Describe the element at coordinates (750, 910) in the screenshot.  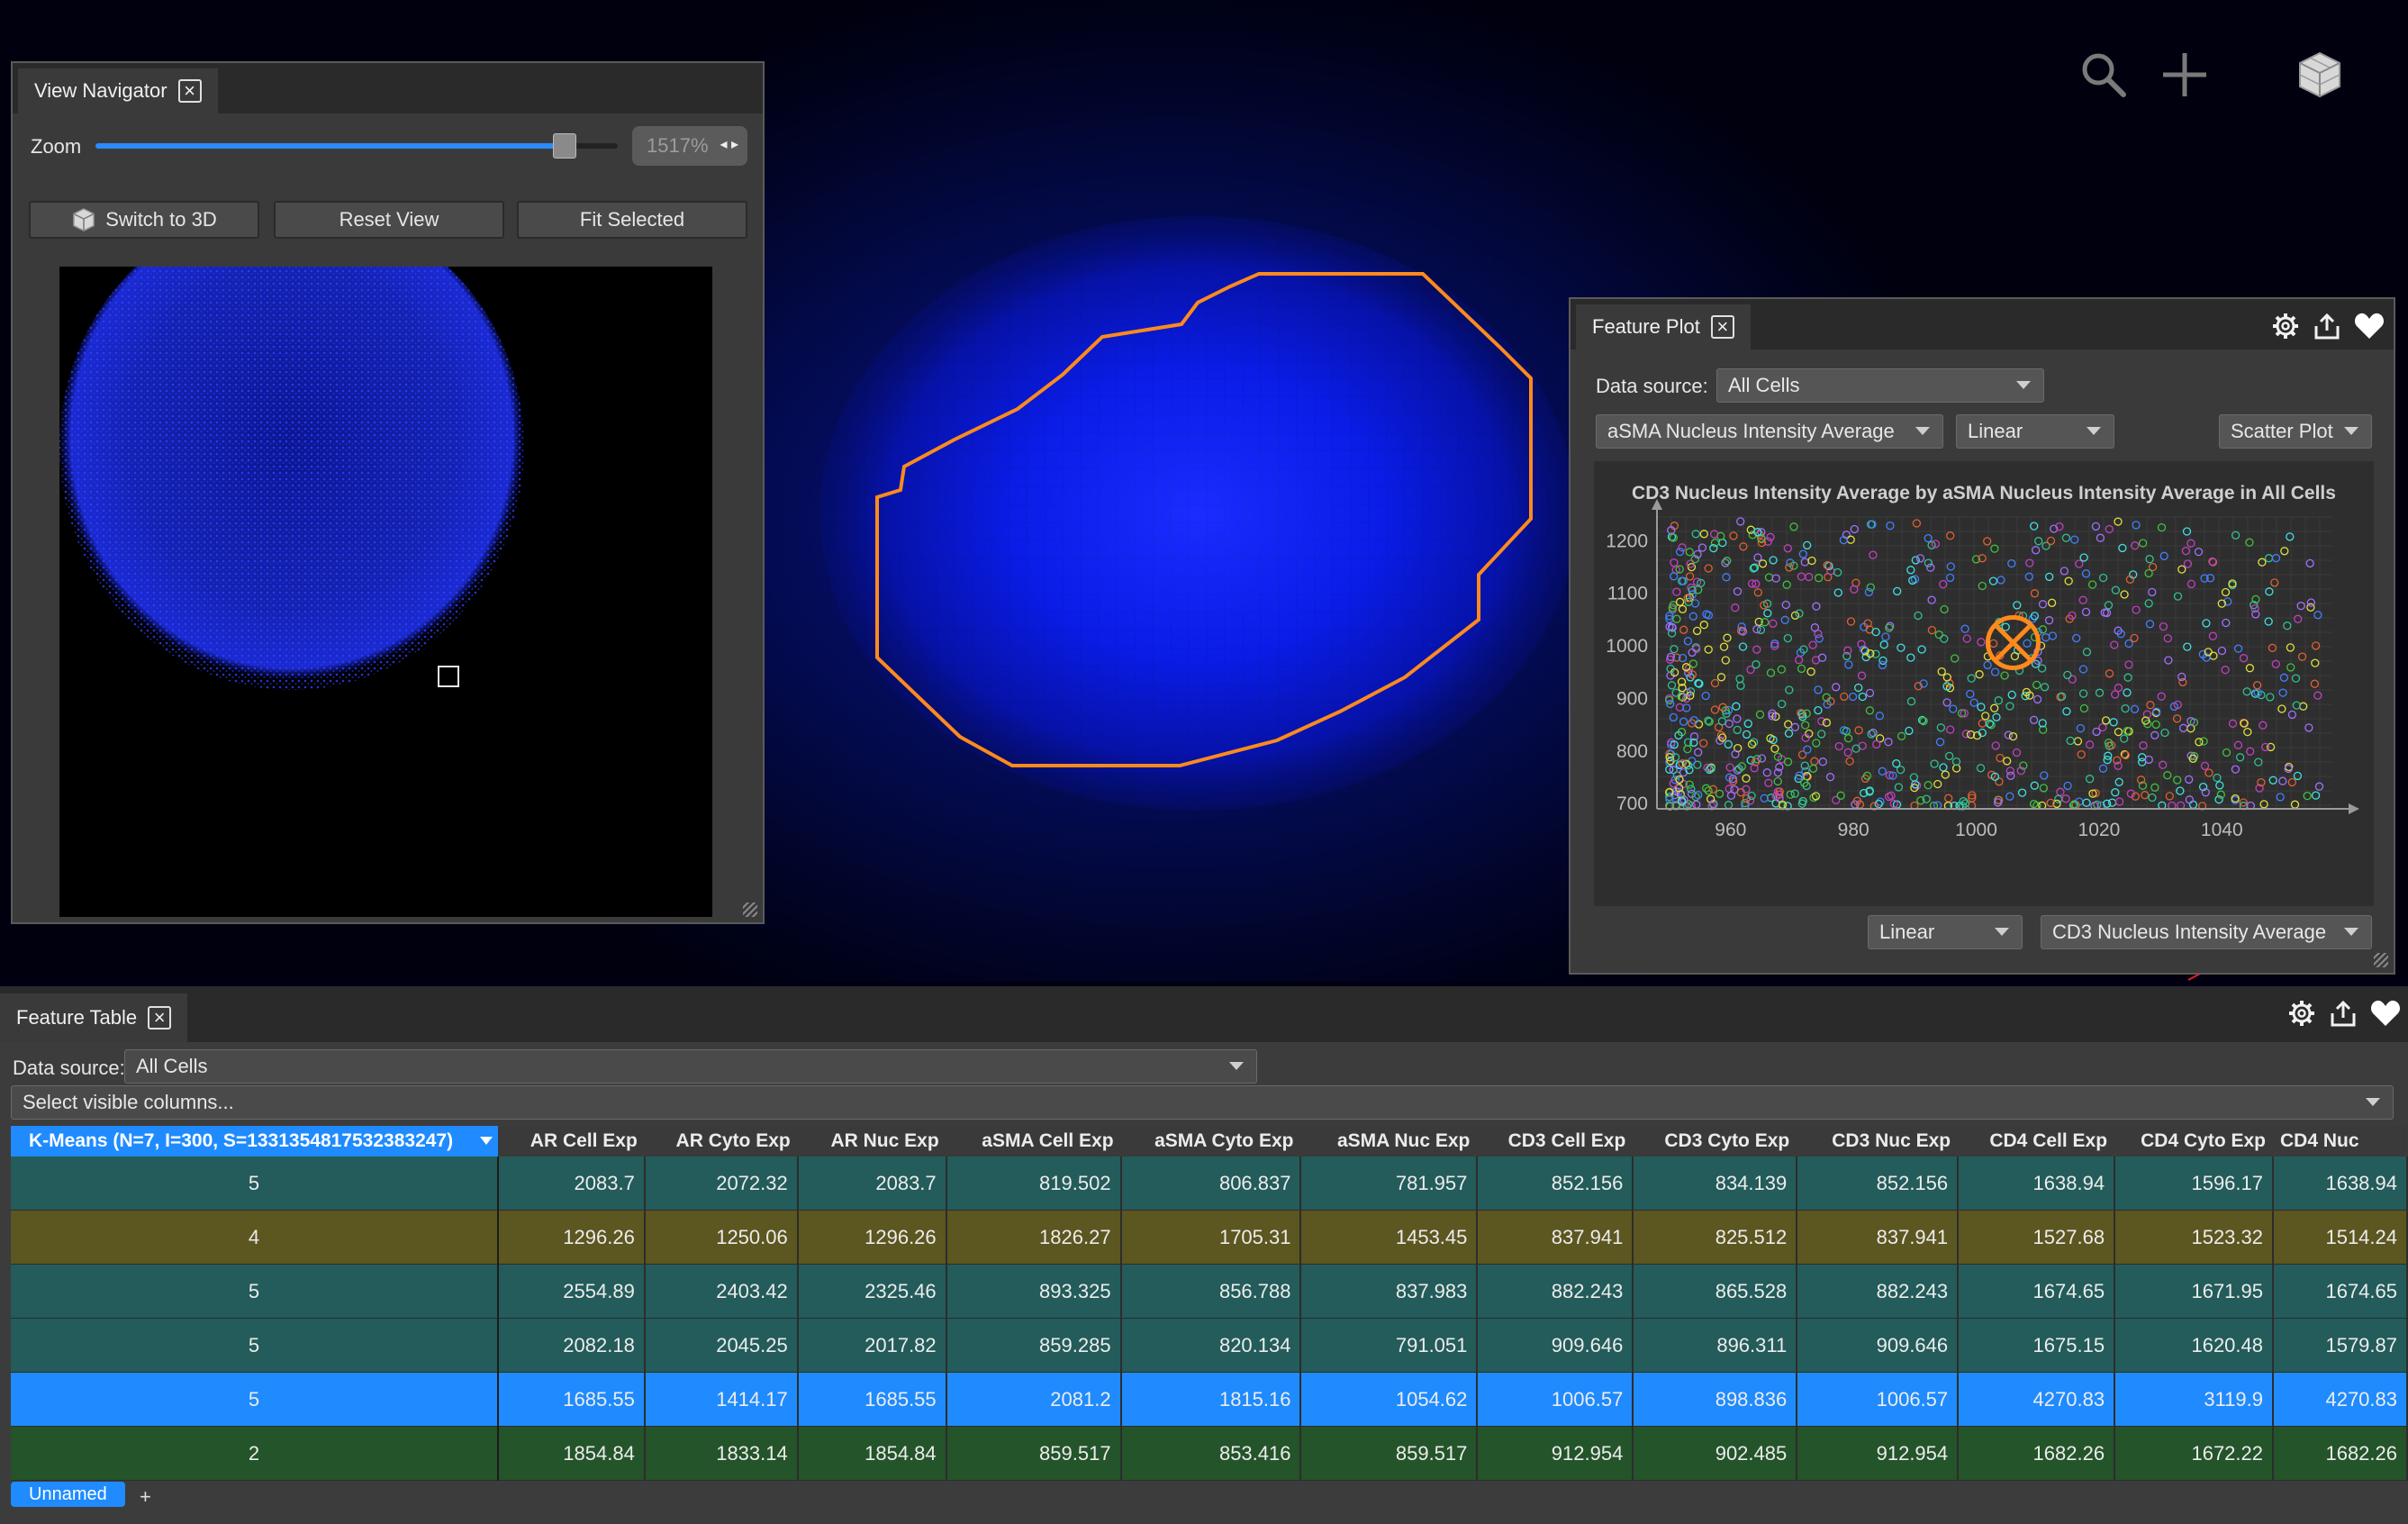
I see `resize-grip-icon` at that location.